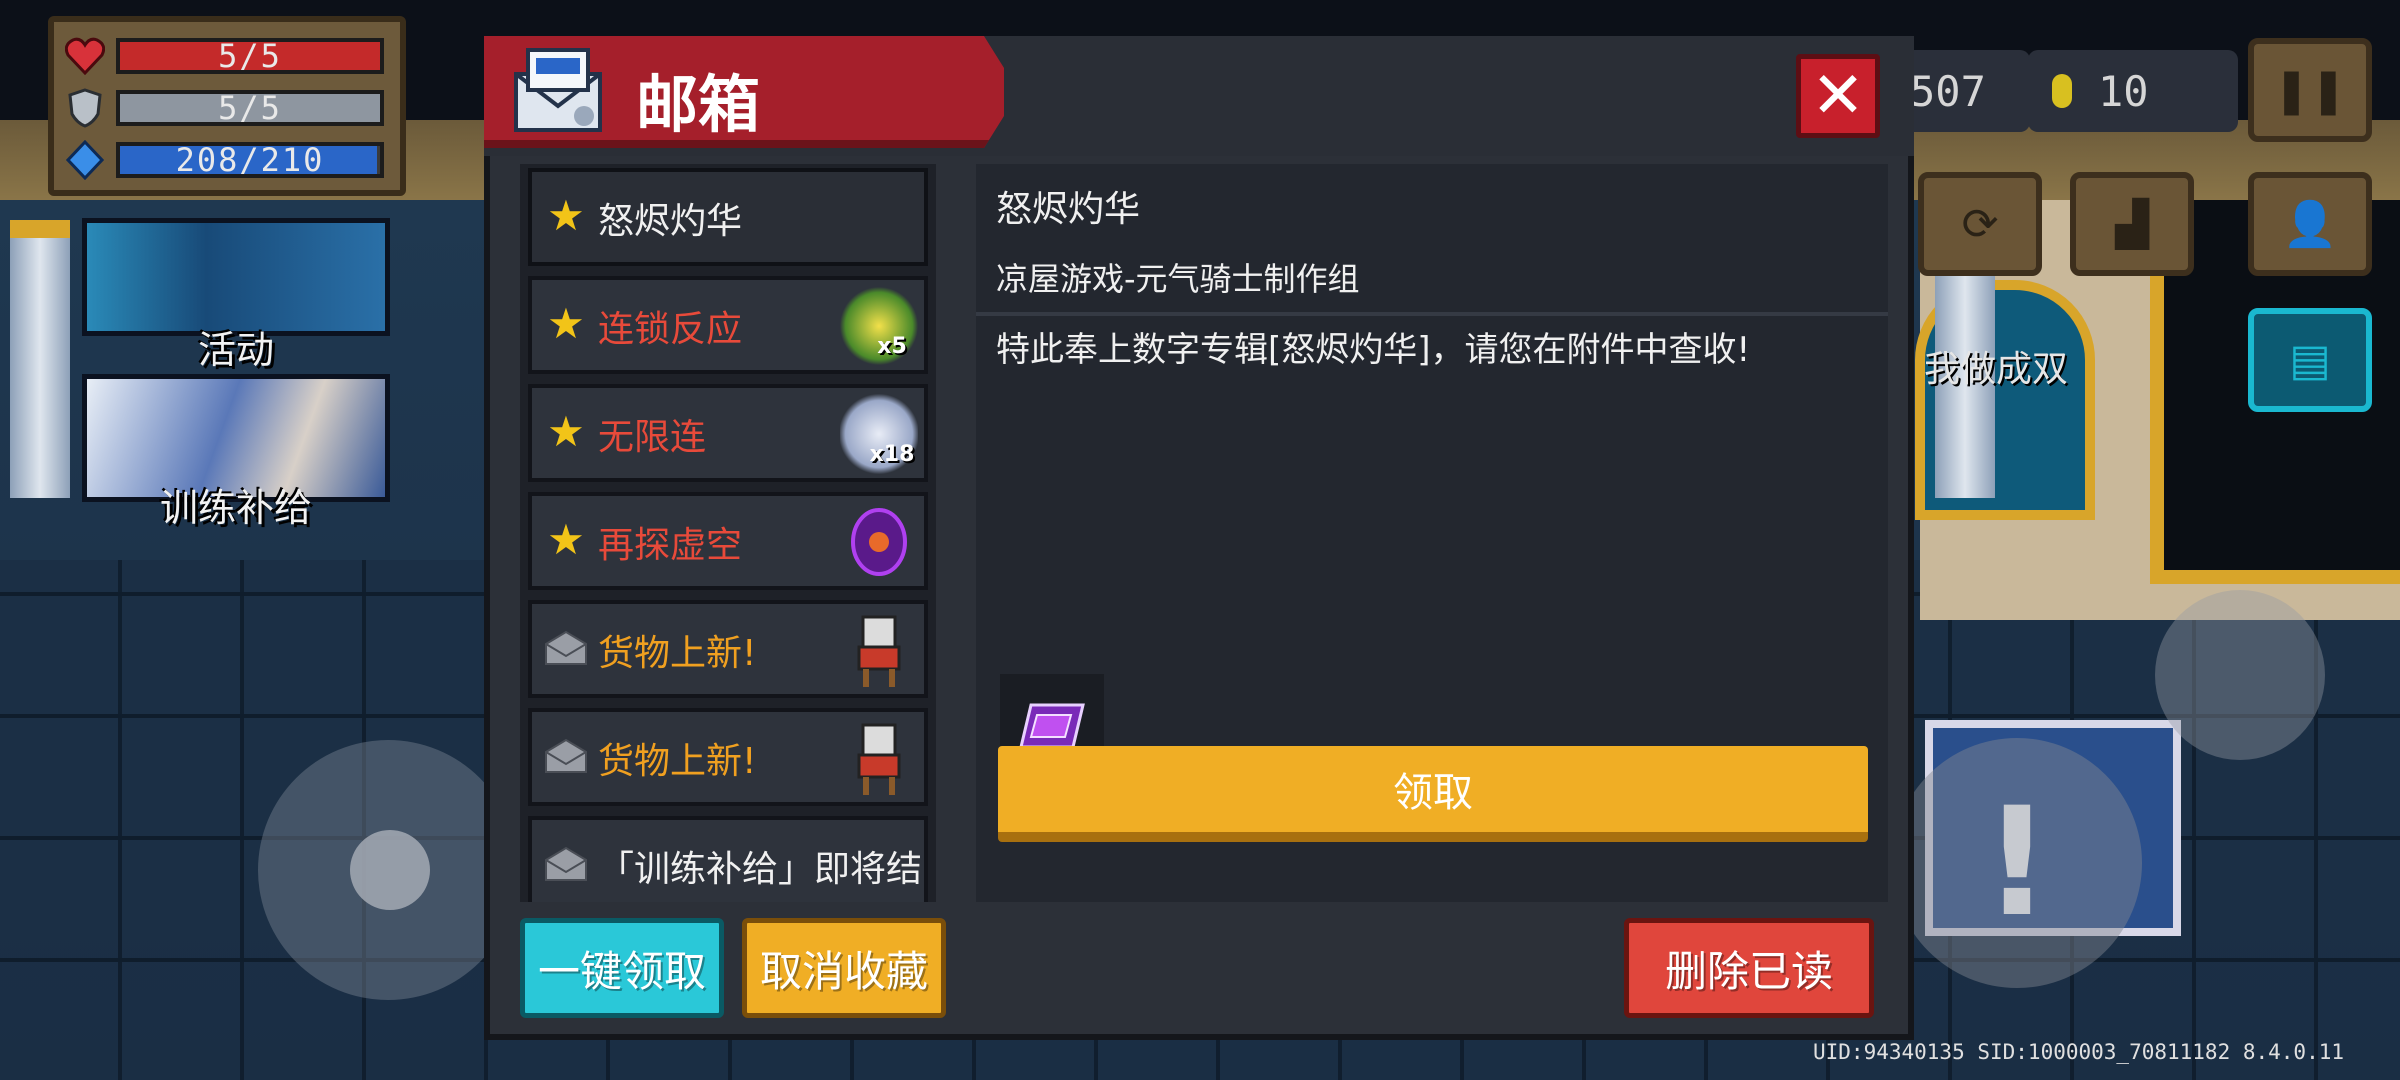 This screenshot has width=2400, height=1080. I want to click on activity-label: 活动, so click(235, 350).